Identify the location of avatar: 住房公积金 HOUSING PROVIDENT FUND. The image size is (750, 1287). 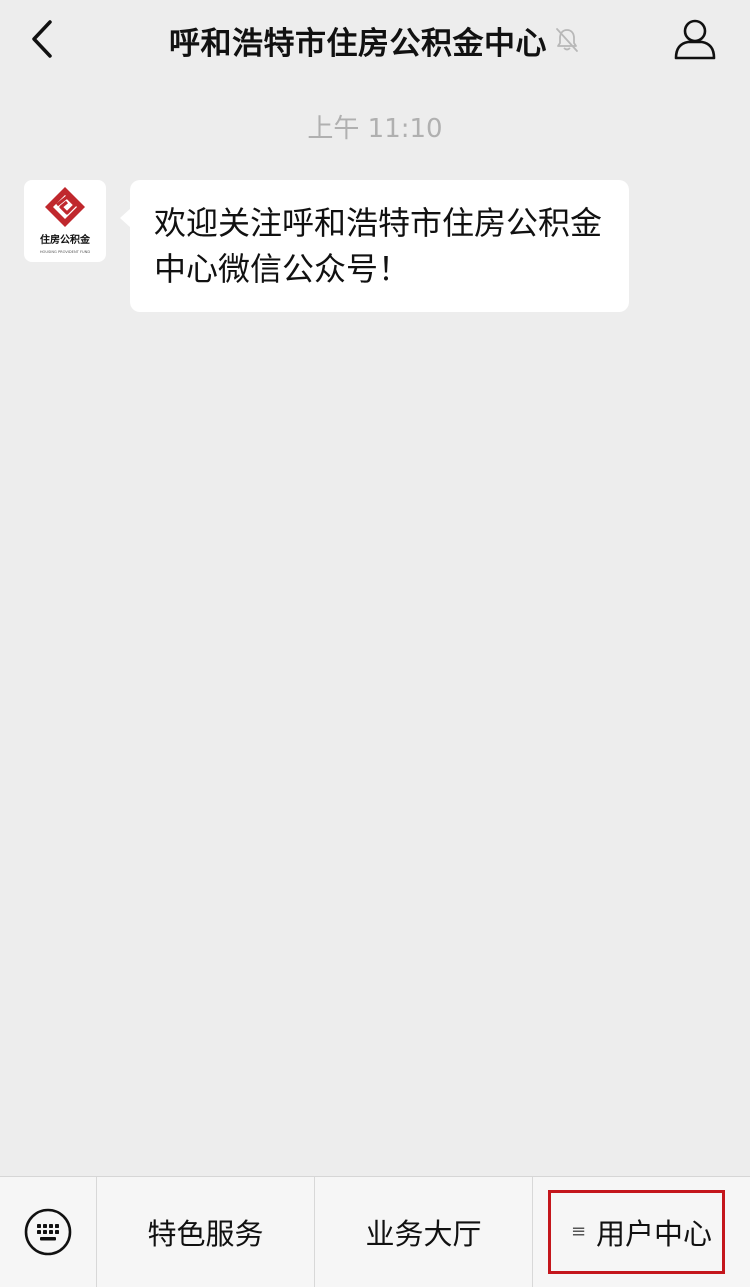
(65, 221).